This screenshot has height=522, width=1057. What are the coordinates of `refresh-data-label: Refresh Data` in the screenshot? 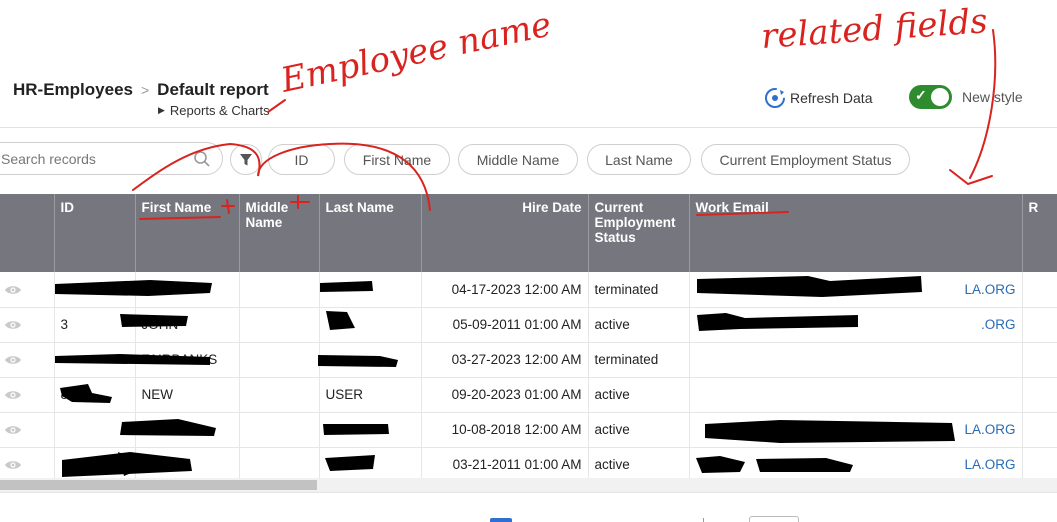 It's located at (831, 98).